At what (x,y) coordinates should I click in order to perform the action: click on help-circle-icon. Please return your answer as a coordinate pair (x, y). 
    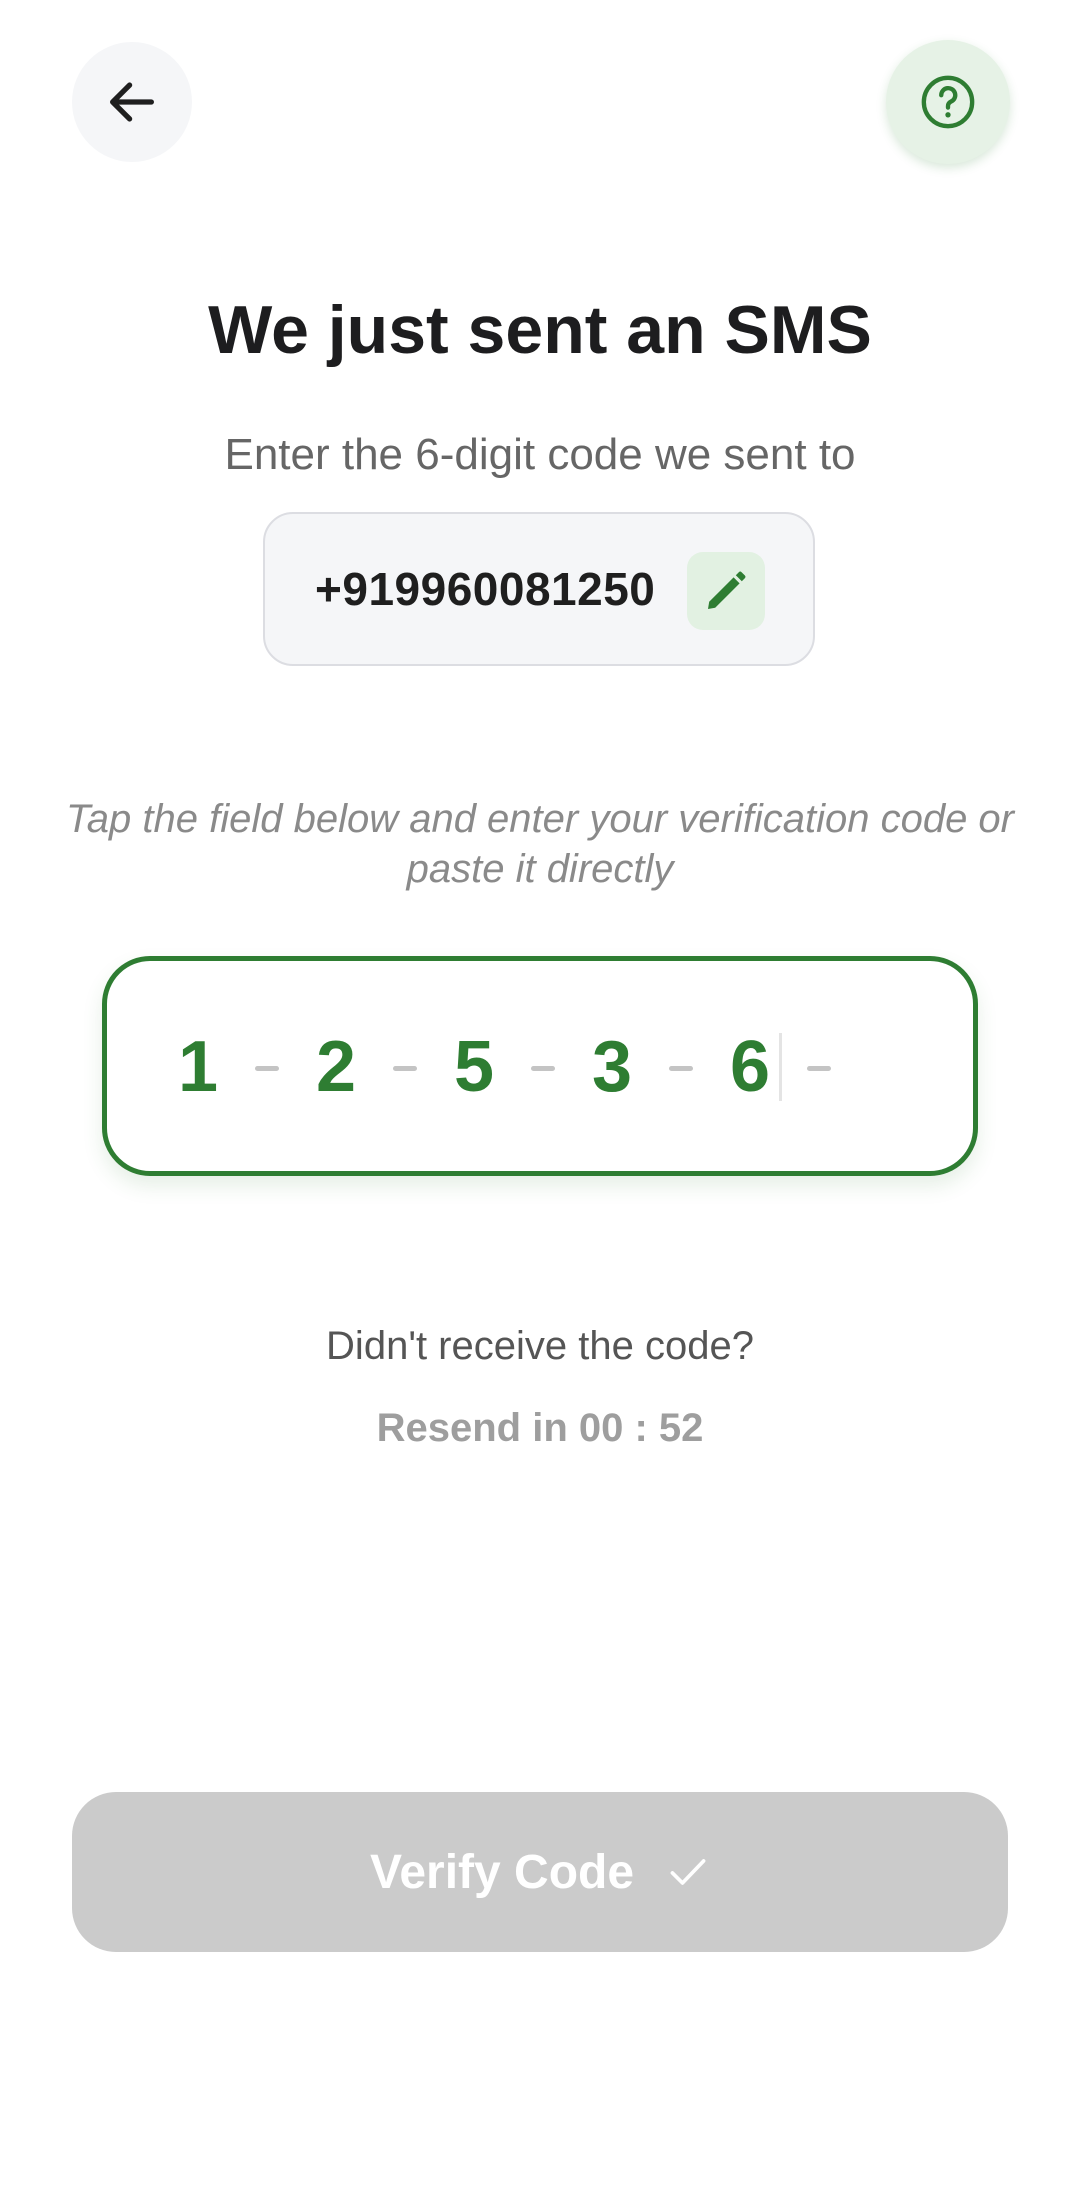
    Looking at the image, I should click on (948, 102).